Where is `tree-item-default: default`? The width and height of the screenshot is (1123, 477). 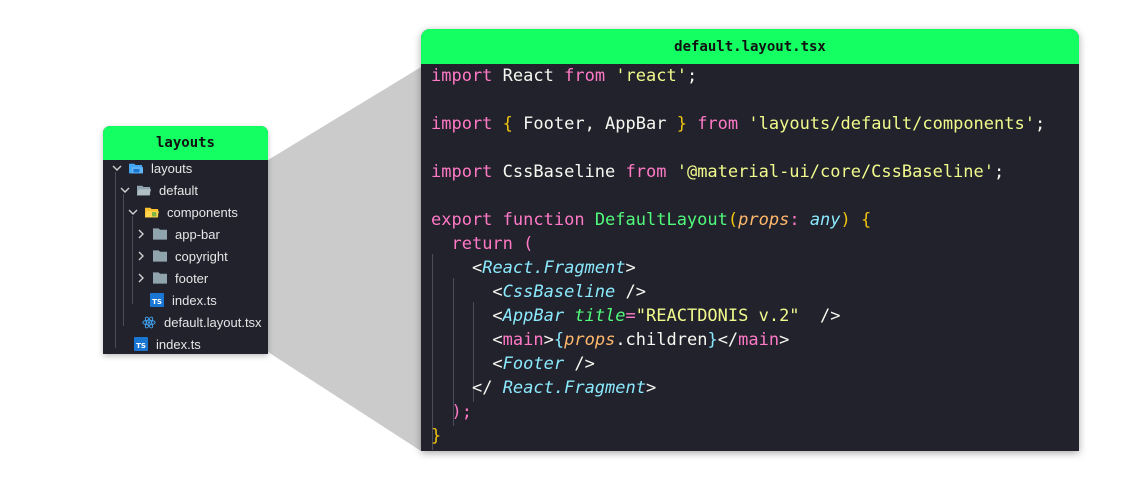
tree-item-default: default is located at coordinates (185, 190).